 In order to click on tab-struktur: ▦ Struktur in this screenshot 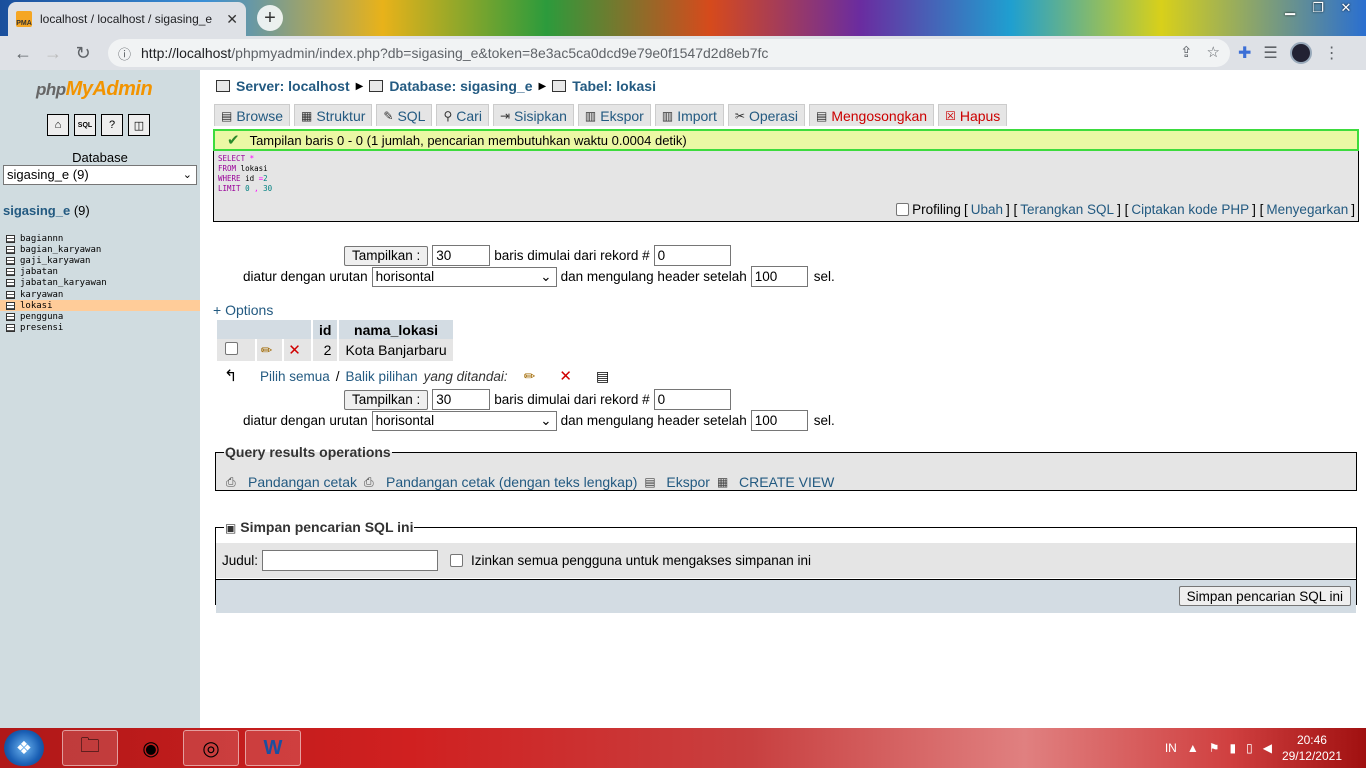, I will do `click(333, 115)`.